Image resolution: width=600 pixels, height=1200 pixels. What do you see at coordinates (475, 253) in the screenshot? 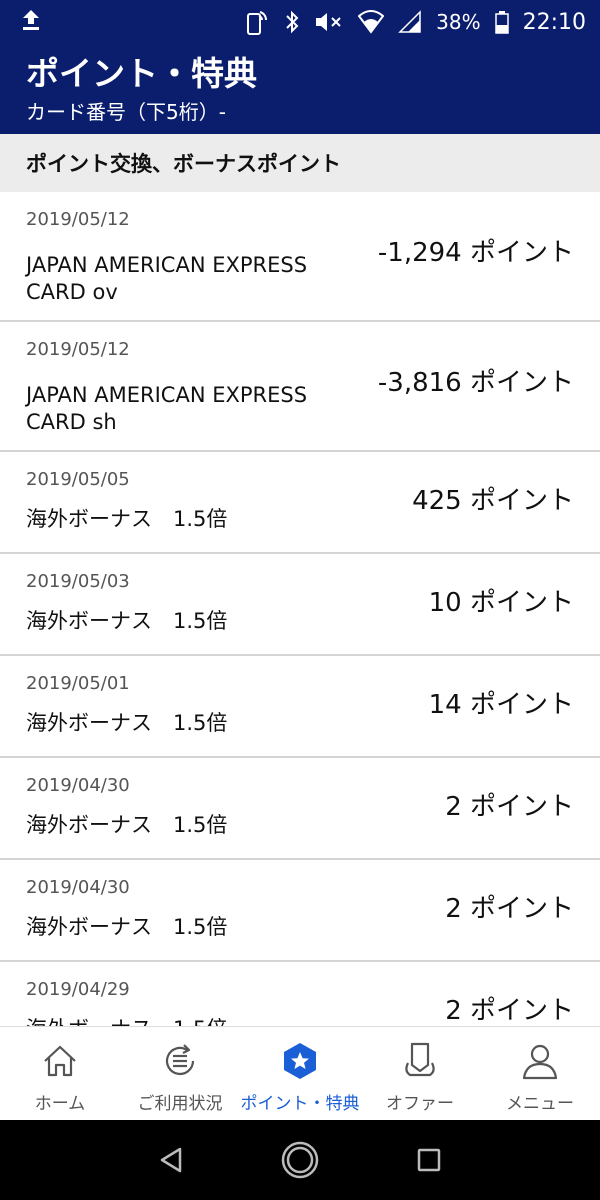
I see `transaction-points: -1,294 ポイント` at bounding box center [475, 253].